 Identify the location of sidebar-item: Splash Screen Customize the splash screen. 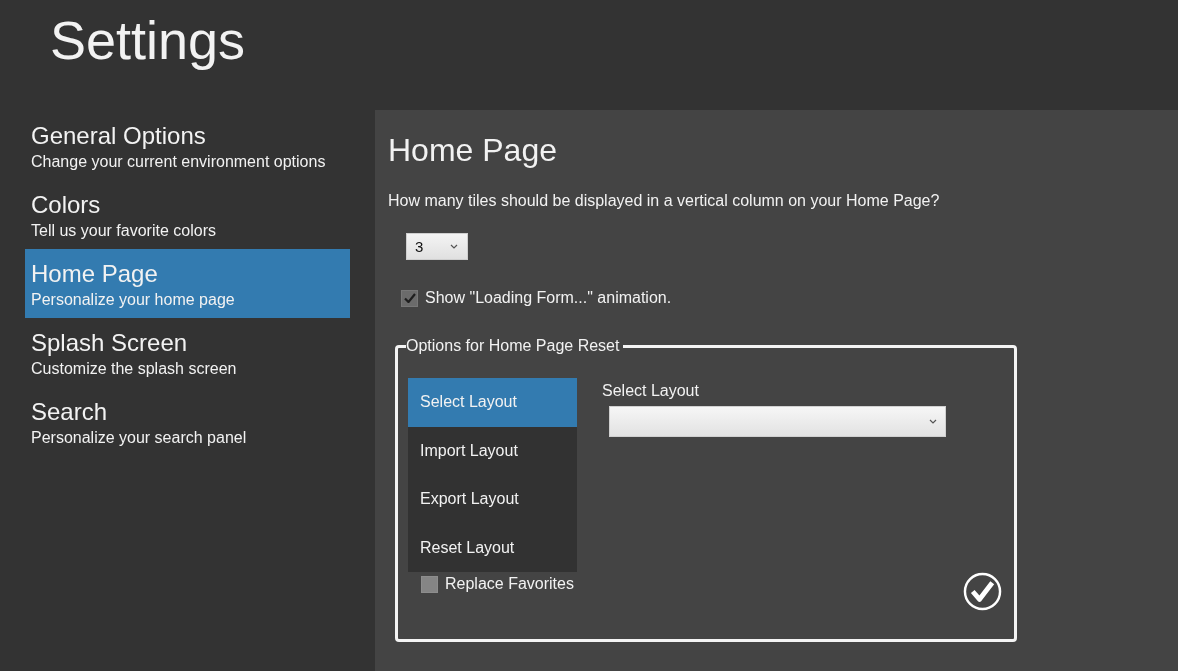
(187, 352).